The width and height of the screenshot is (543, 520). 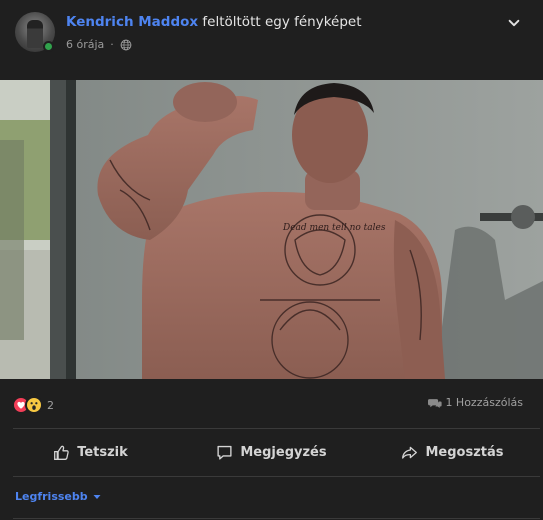 I want to click on comments-count: 1 Hozzászólás, so click(x=475, y=402).